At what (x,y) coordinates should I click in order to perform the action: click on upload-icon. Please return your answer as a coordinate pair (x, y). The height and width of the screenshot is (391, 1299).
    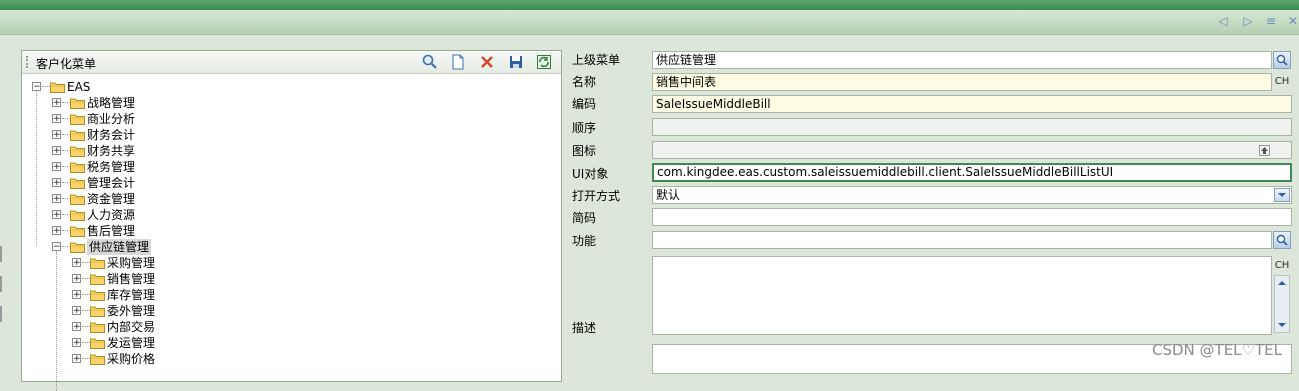
    Looking at the image, I should click on (1264, 150).